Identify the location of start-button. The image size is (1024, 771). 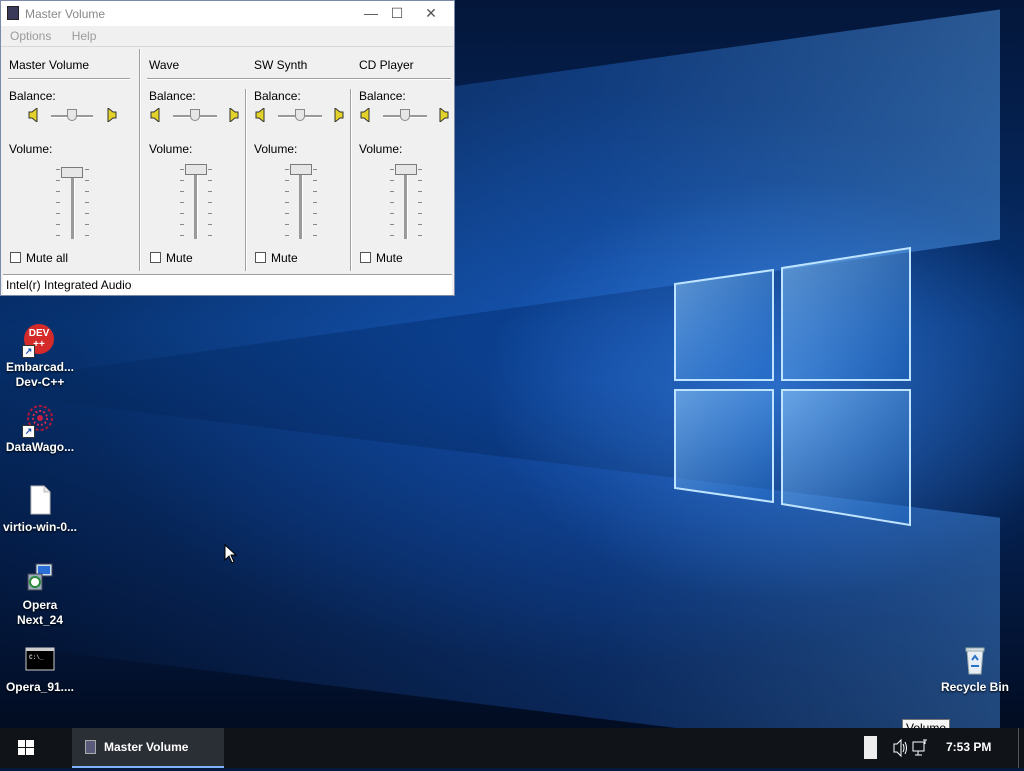
(26, 748).